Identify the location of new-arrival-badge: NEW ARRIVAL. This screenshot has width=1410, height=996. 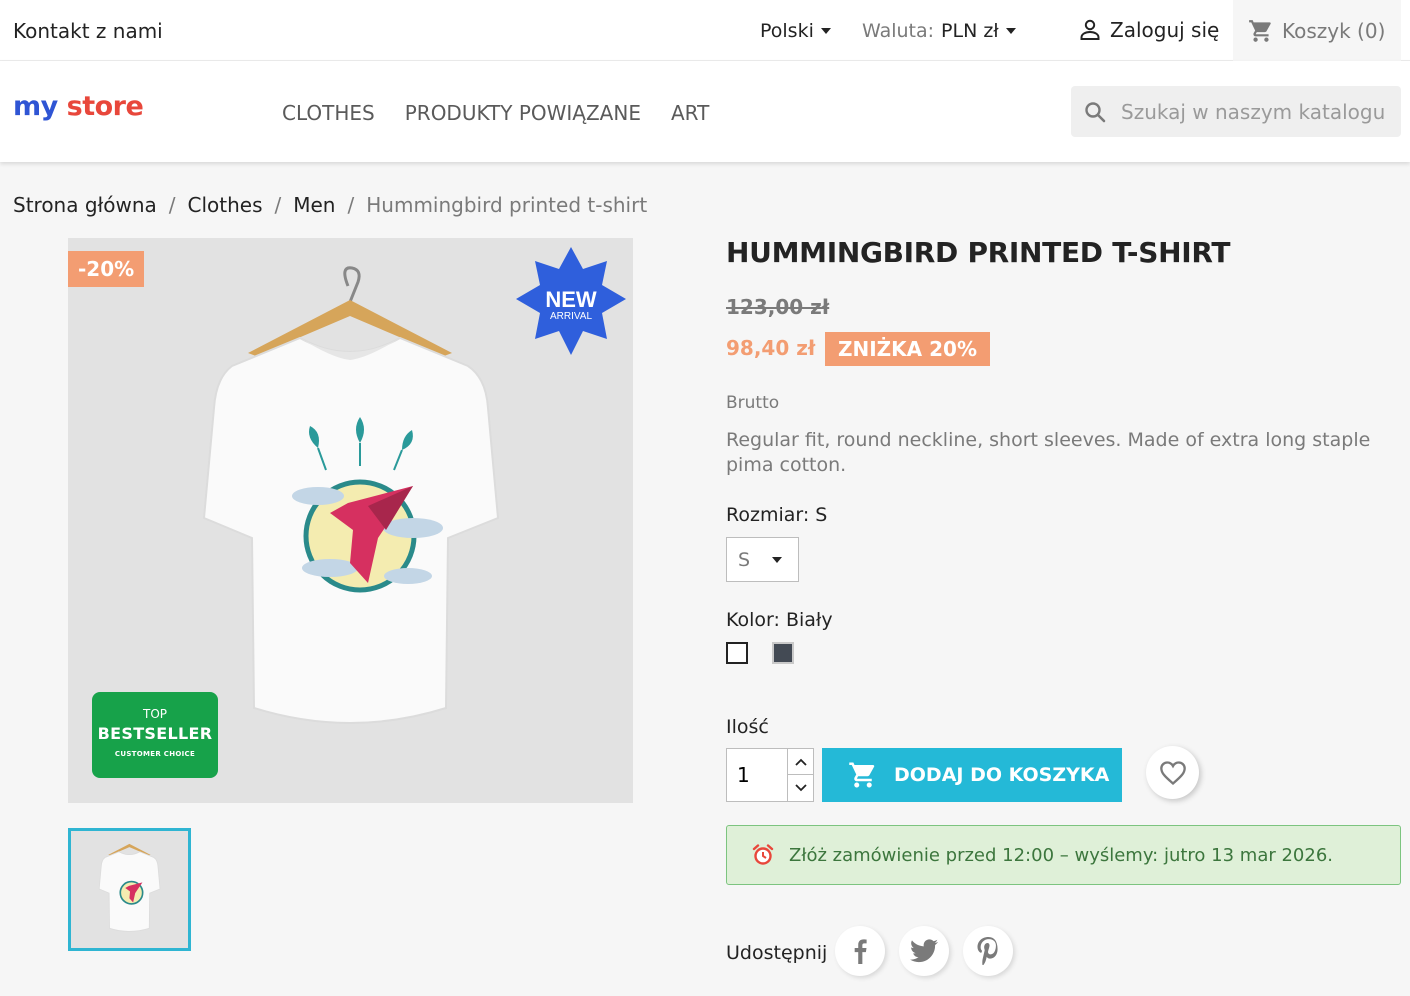
(571, 301).